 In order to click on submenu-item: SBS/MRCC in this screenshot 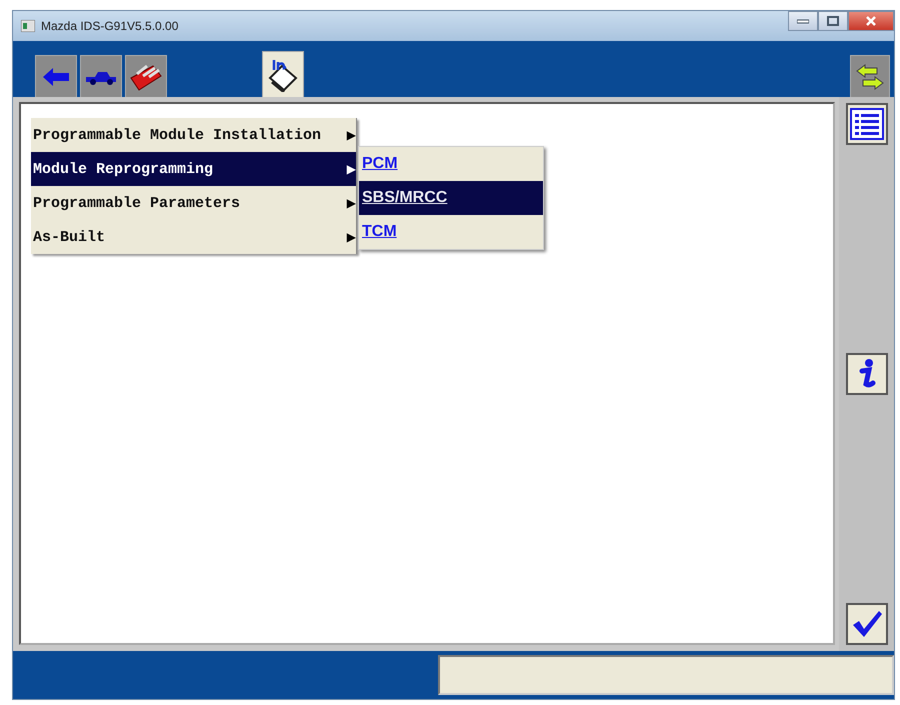, I will do `click(451, 198)`.